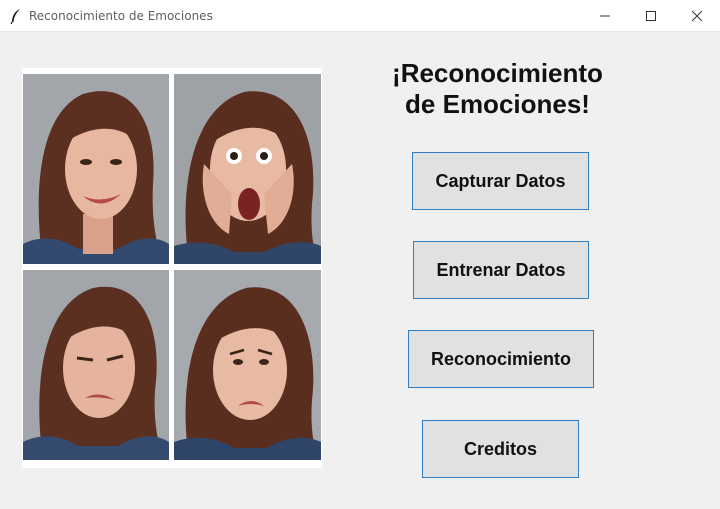 The height and width of the screenshot is (509, 720). Describe the element at coordinates (500, 181) in the screenshot. I see `capturar-datos-button: Capturar Datos` at that location.